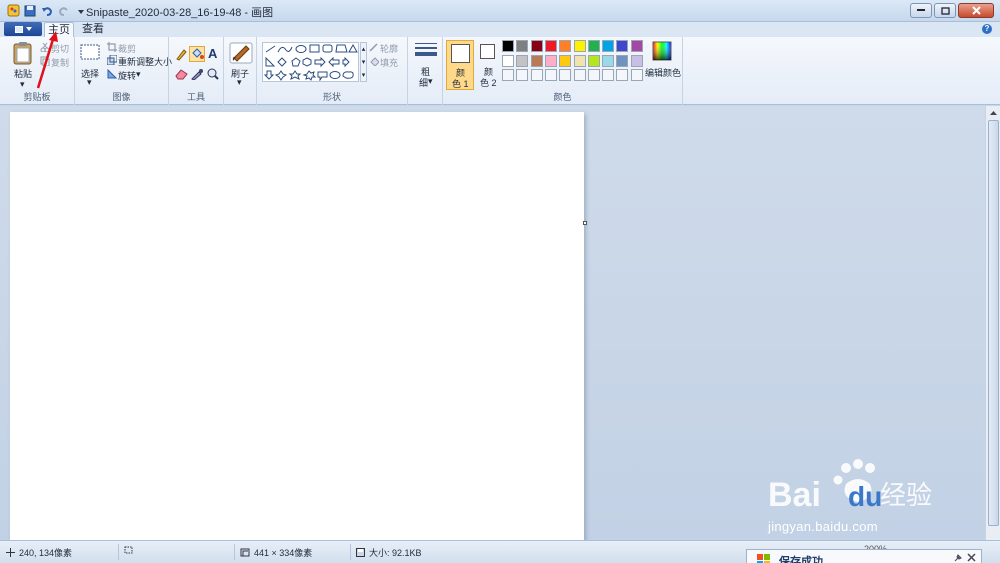  Describe the element at coordinates (47, 11) in the screenshot. I see `undo-icon` at that location.